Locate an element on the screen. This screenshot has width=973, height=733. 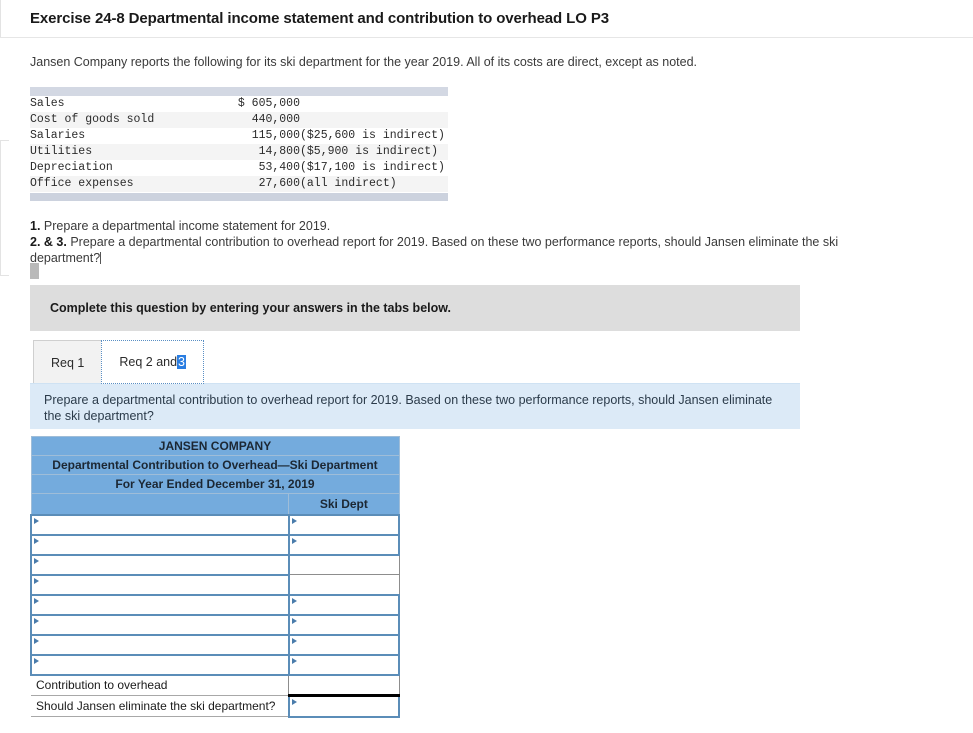
given-row-note: ($5,900 is indirect) is located at coordinates (369, 151).